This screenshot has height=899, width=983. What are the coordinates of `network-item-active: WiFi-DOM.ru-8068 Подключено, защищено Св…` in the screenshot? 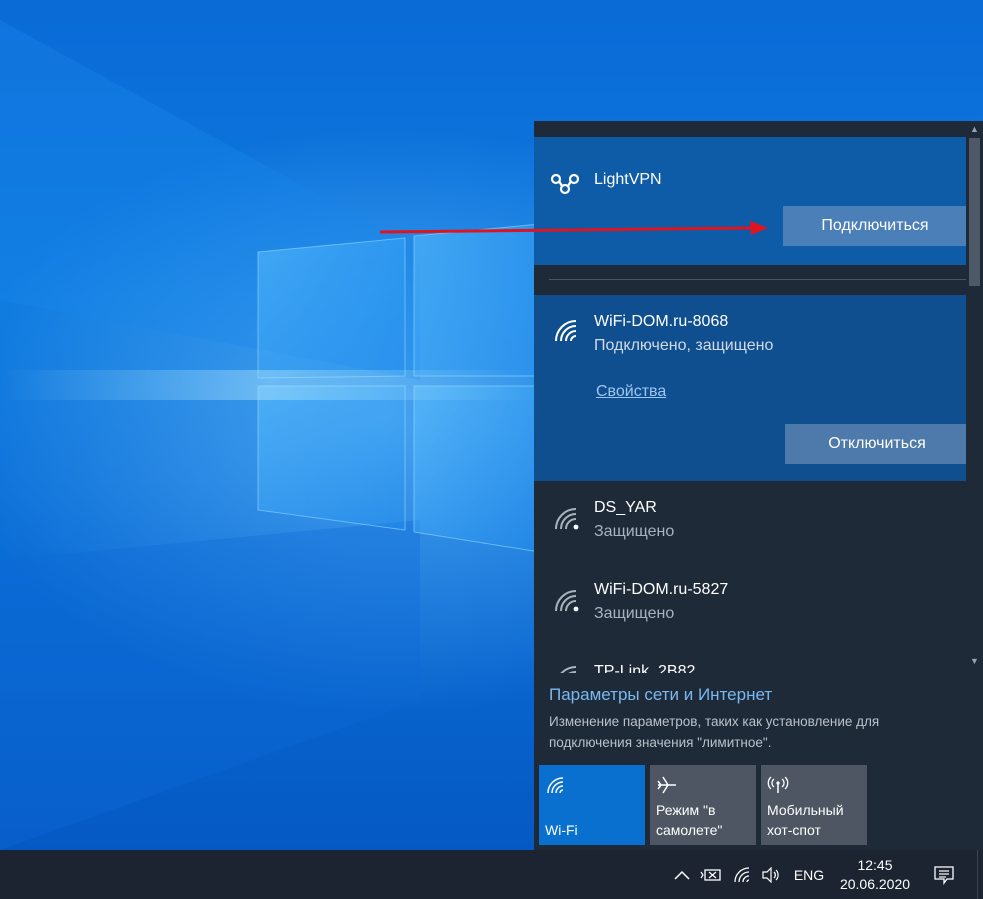 It's located at (751, 388).